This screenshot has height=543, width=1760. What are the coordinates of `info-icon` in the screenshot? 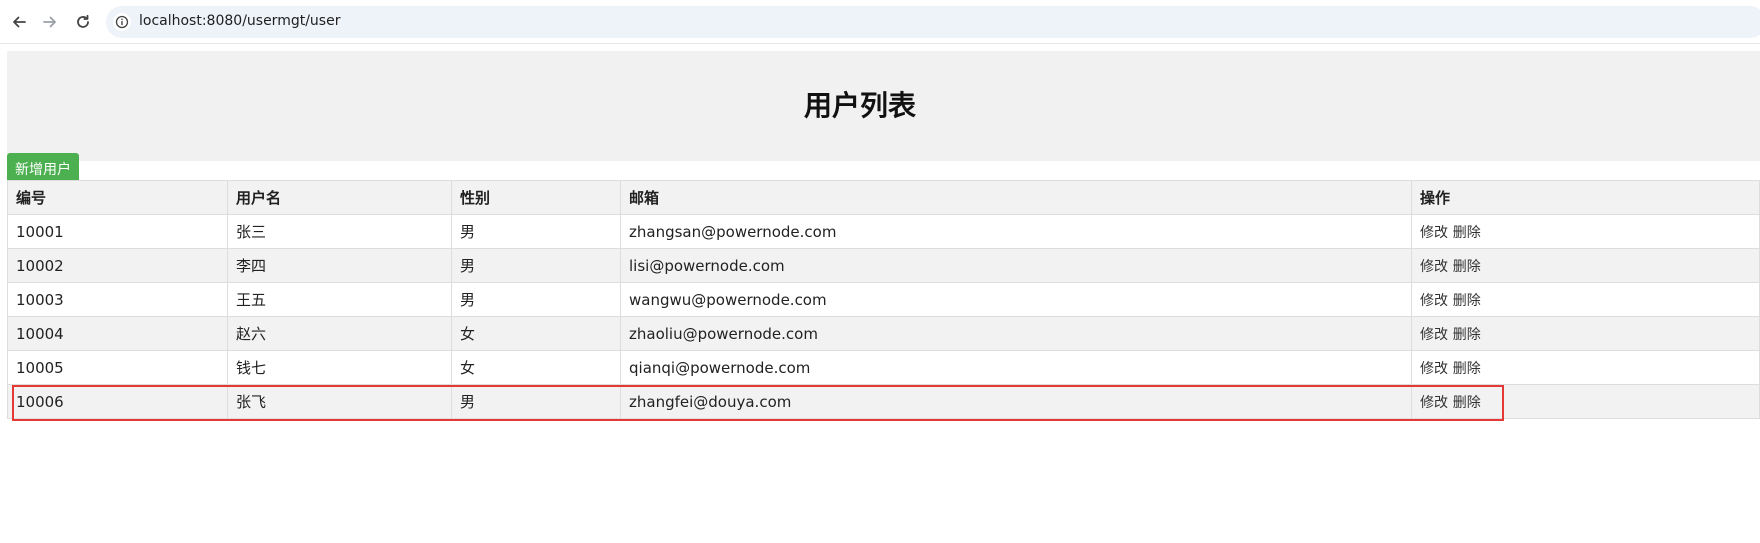 It's located at (122, 22).